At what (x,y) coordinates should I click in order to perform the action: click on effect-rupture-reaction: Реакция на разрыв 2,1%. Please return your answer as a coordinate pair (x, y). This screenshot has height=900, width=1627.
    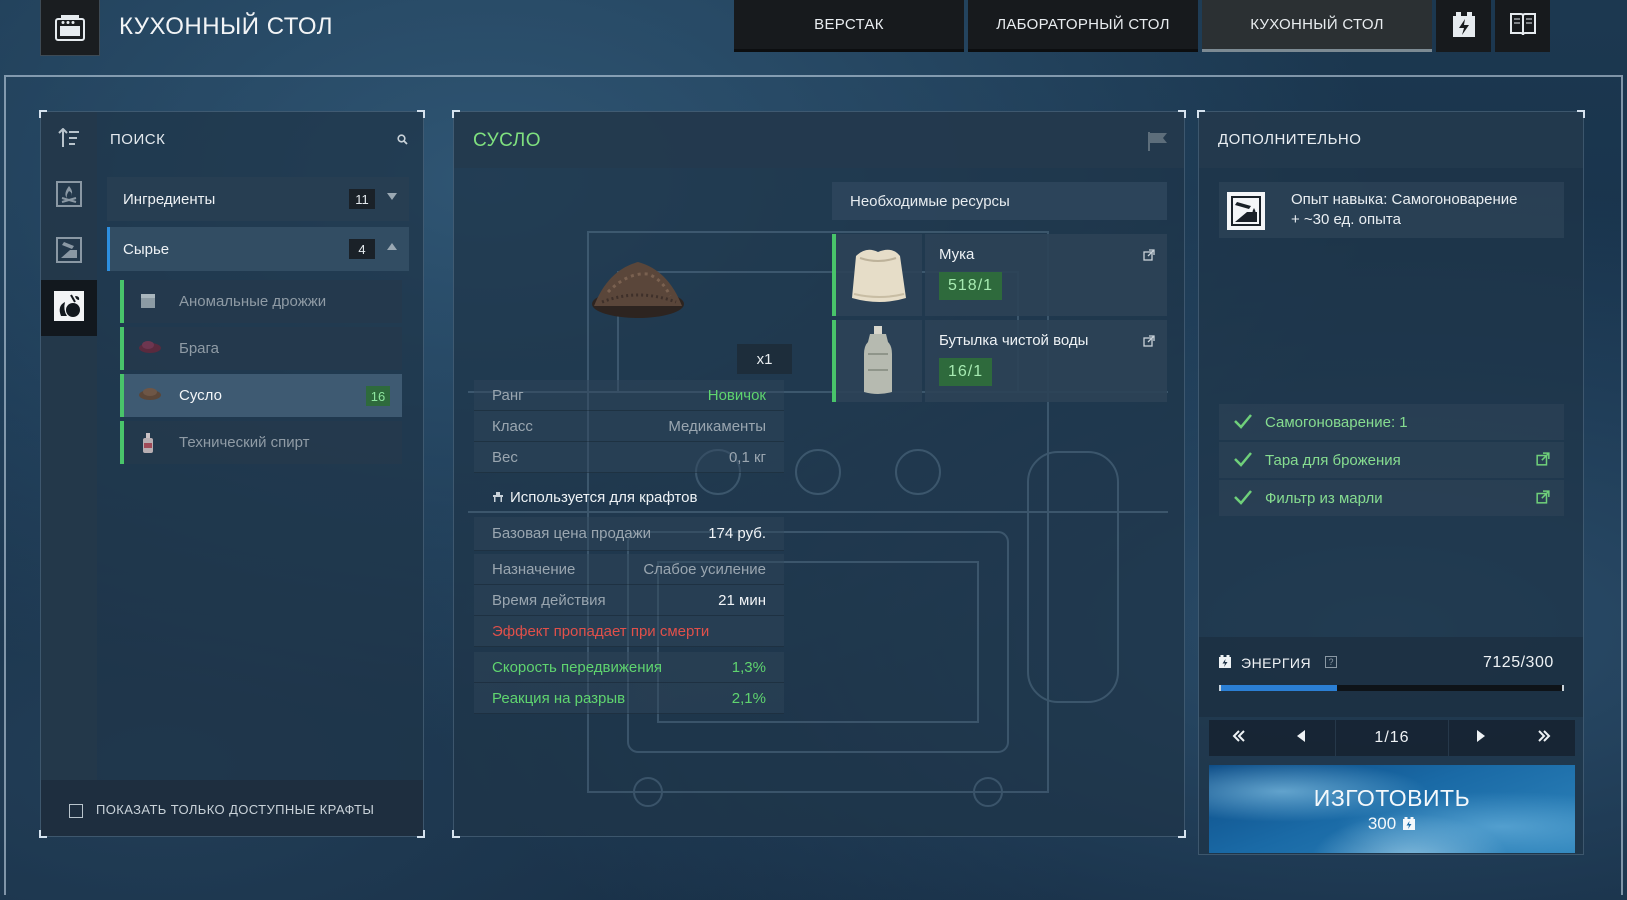
    Looking at the image, I should click on (629, 698).